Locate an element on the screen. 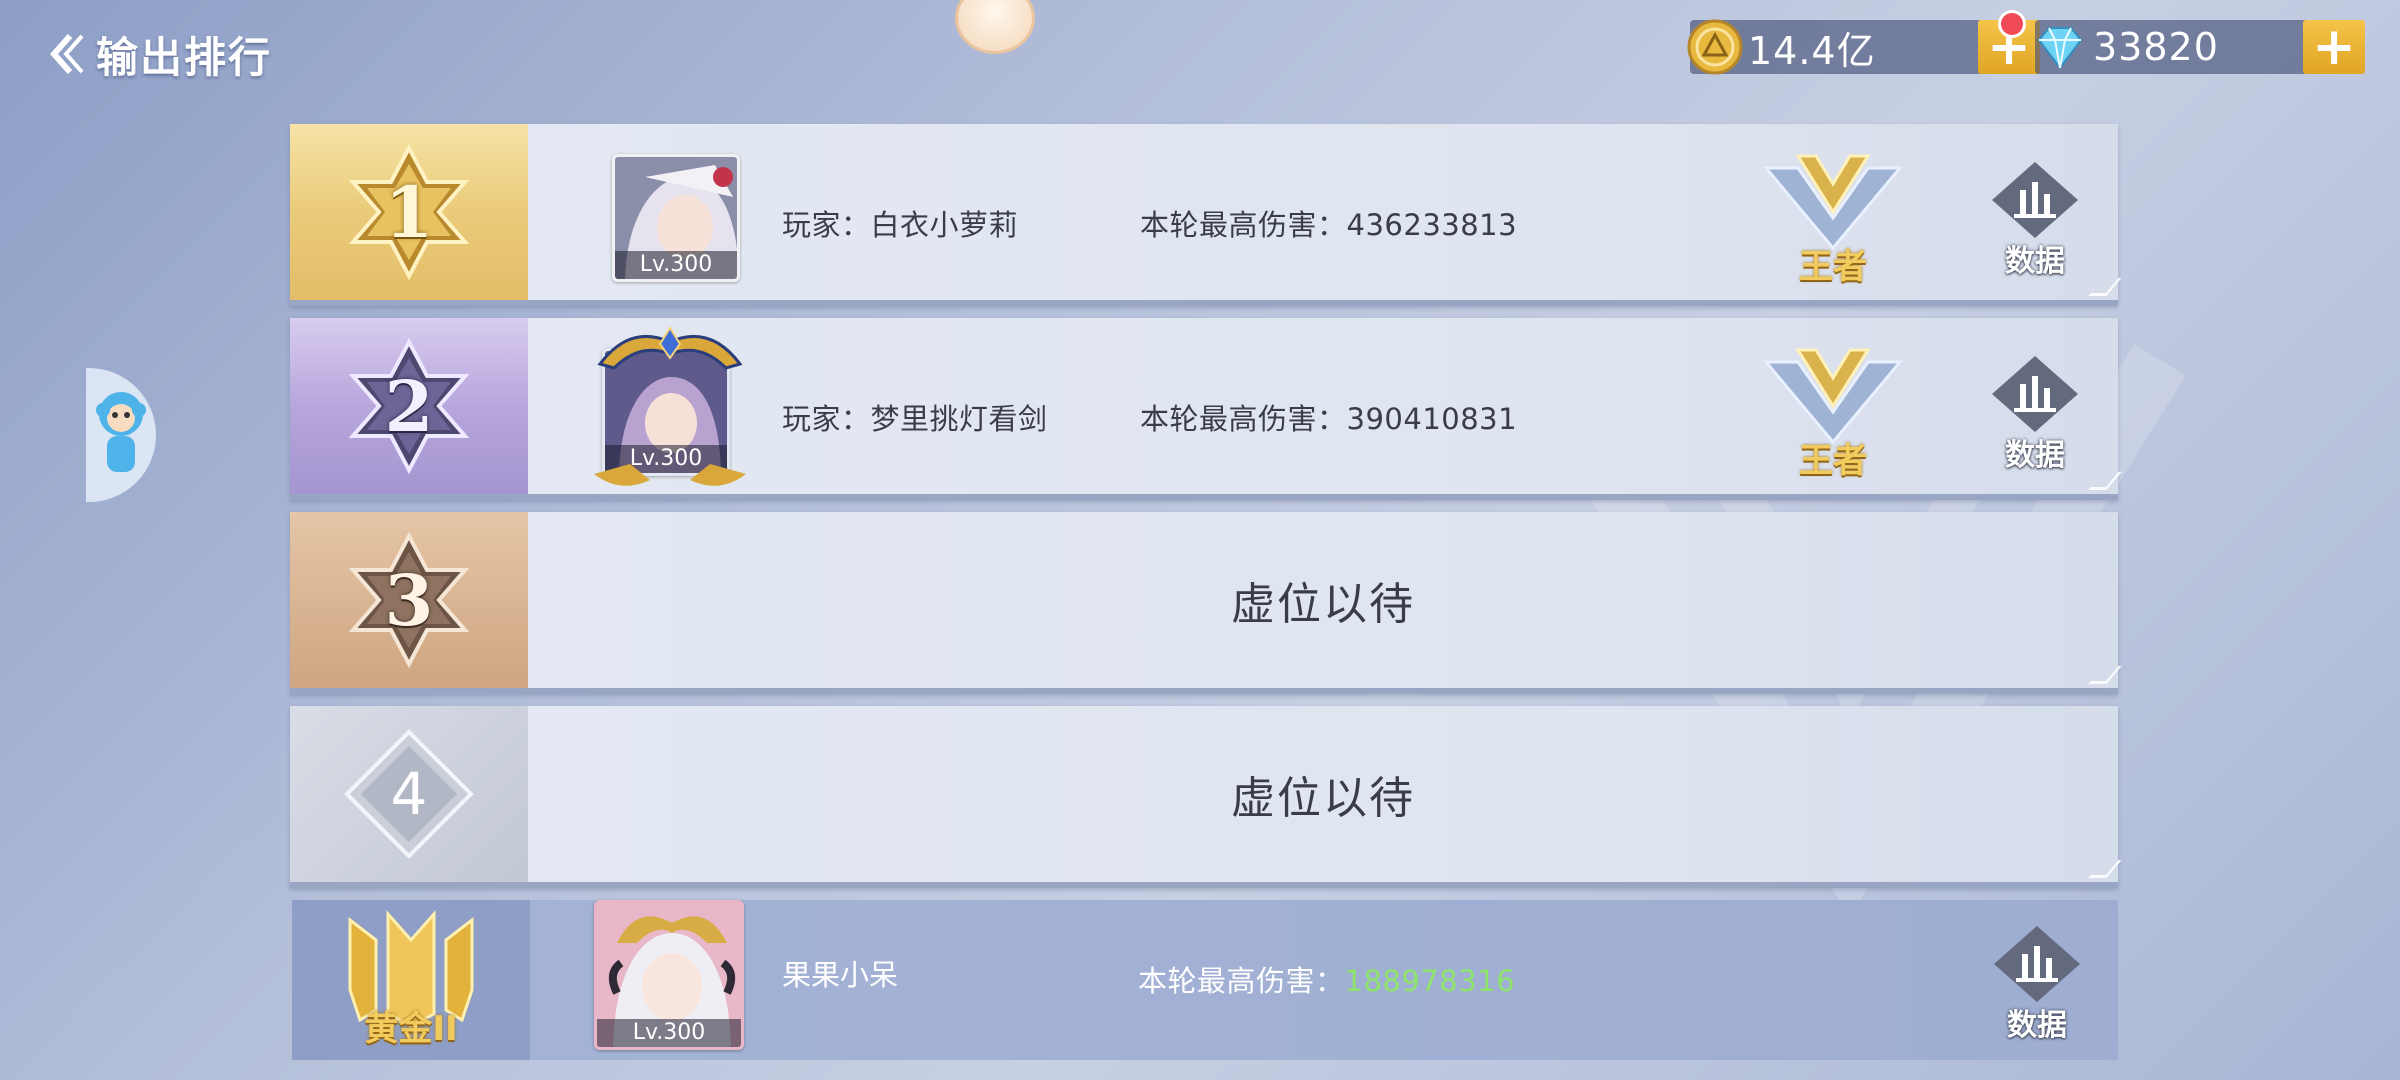 This screenshot has height=1080, width=2400. rank-number: 3 is located at coordinates (409, 600).